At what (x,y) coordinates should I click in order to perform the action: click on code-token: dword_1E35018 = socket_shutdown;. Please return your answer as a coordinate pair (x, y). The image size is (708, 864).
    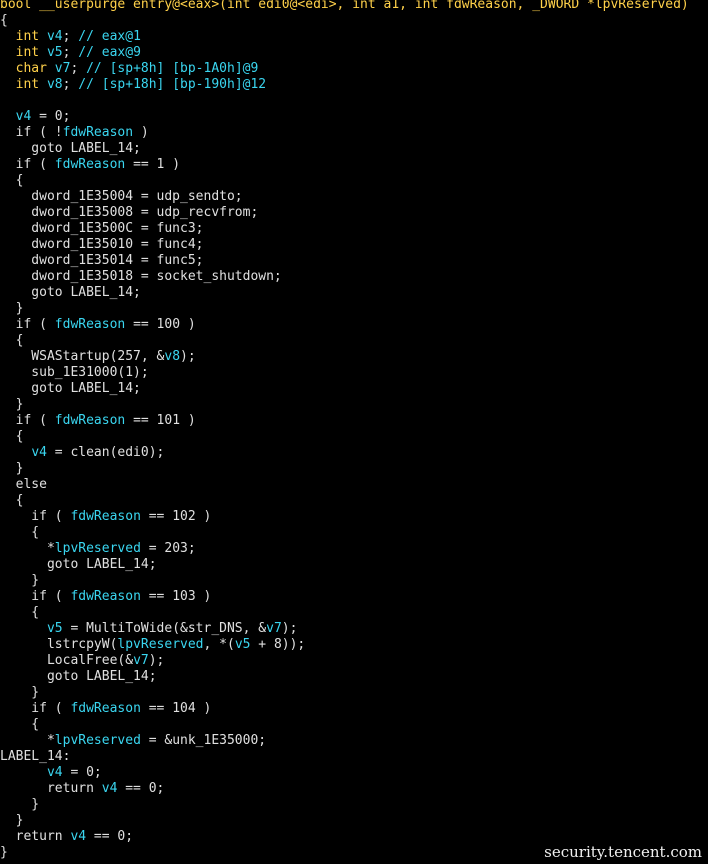
    Looking at the image, I should click on (141, 276).